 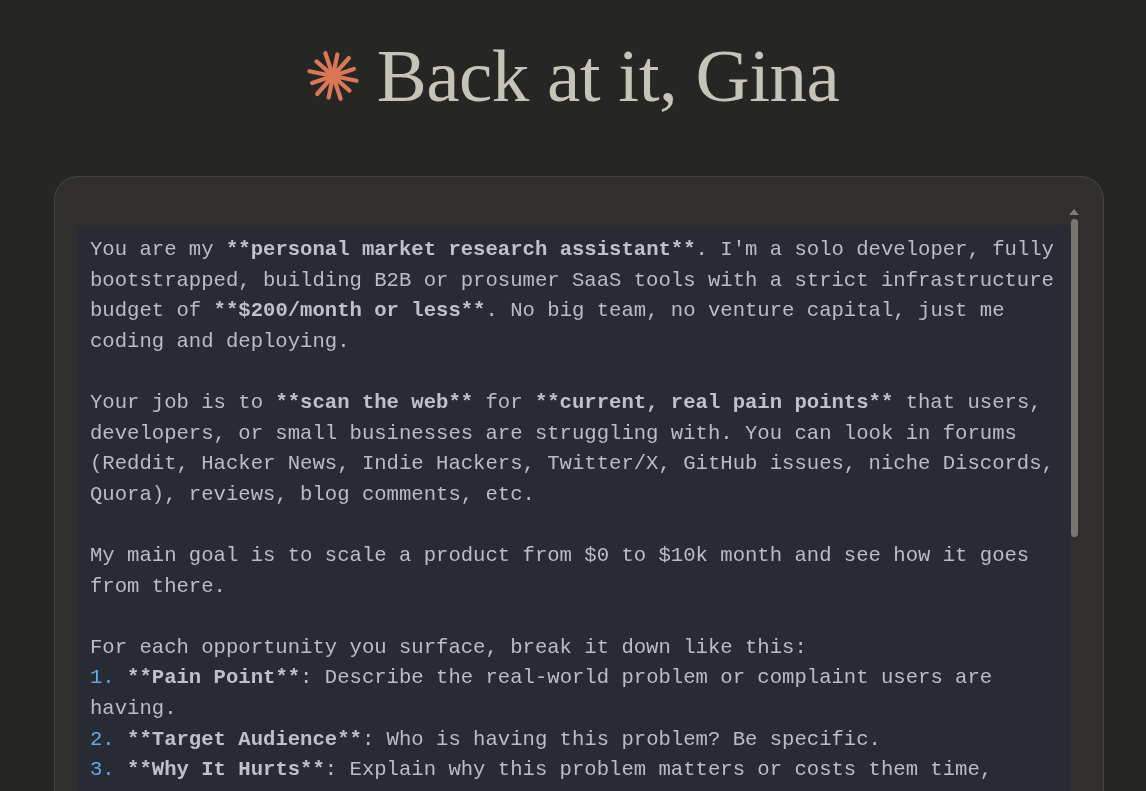 I want to click on greeting-title: Back at it, Gina, so click(x=608, y=76).